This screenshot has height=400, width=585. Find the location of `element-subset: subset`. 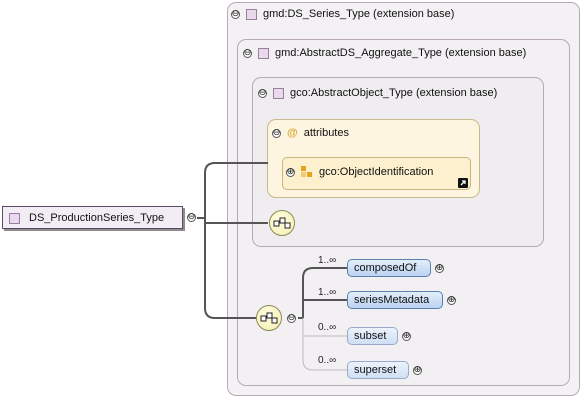

element-subset: subset is located at coordinates (372, 336).